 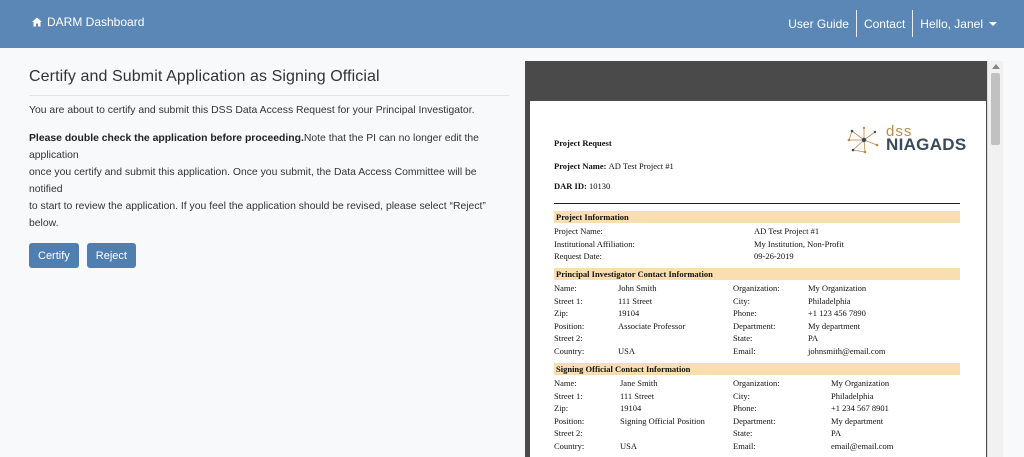 I want to click on brand-label: DARM Dashboard, so click(x=96, y=22).